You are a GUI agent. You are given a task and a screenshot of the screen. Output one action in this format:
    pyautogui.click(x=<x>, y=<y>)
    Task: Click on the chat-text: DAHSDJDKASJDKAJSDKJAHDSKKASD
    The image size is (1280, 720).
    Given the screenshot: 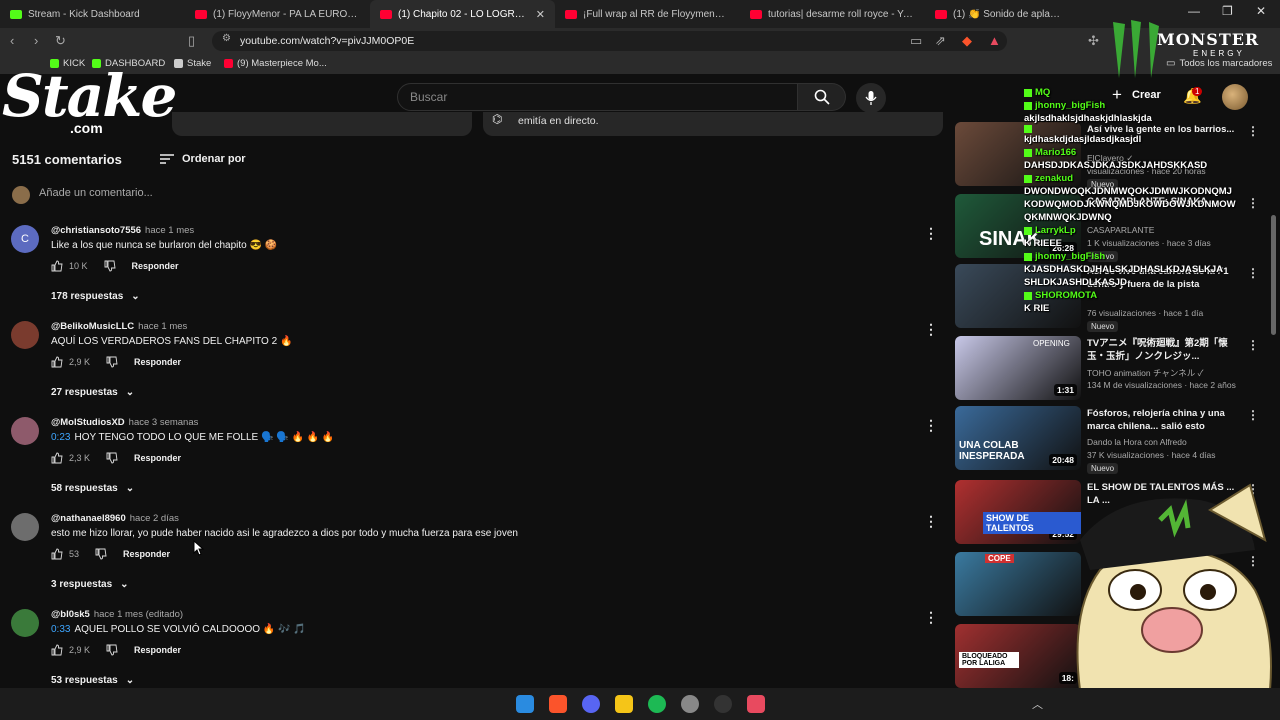 What is the action you would take?
    pyautogui.click(x=1116, y=165)
    